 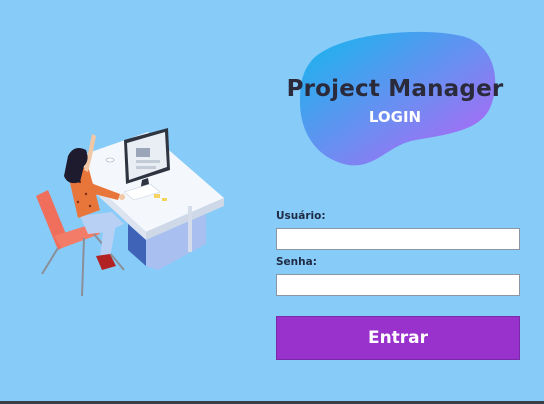 What do you see at coordinates (398, 285) in the screenshot?
I see `password-field` at bounding box center [398, 285].